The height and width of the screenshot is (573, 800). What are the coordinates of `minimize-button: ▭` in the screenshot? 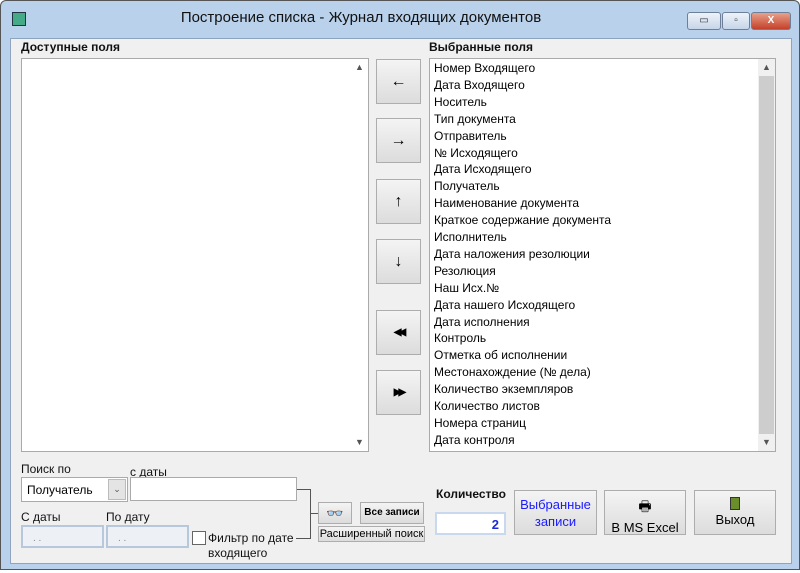 It's located at (704, 21).